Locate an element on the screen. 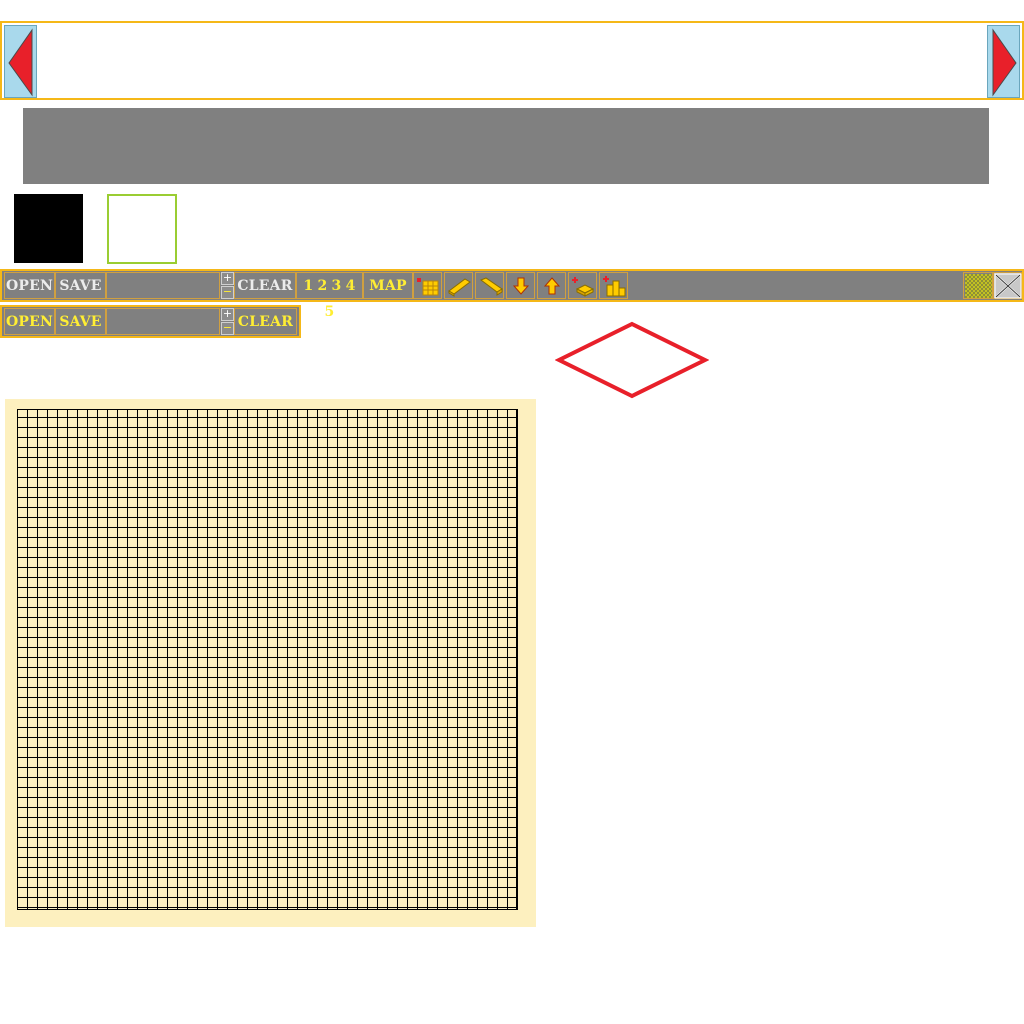  primary-tile-swatch is located at coordinates (48, 228).